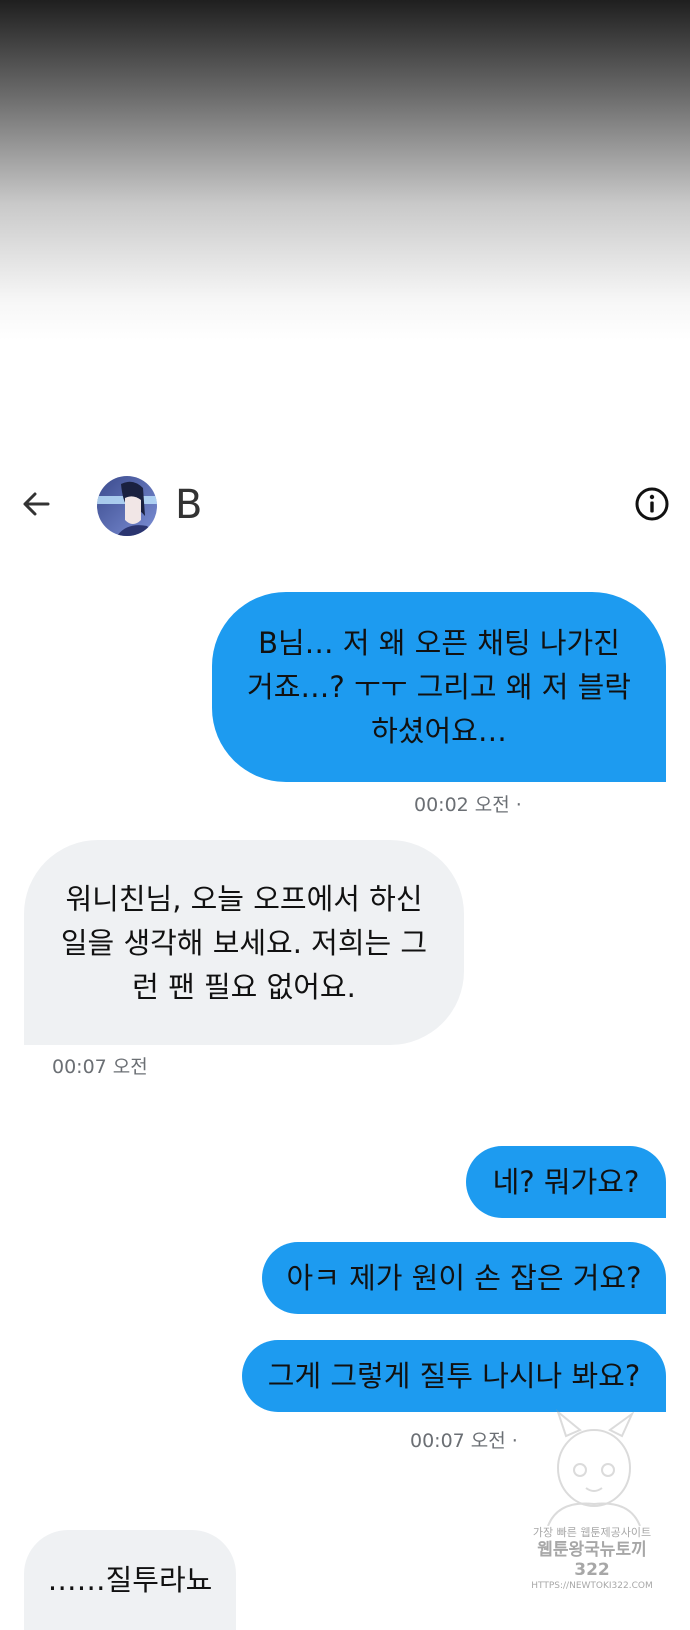 The width and height of the screenshot is (690, 1630). I want to click on message-text: 일을 생각해 보세요. 저희는 그, so click(244, 942).